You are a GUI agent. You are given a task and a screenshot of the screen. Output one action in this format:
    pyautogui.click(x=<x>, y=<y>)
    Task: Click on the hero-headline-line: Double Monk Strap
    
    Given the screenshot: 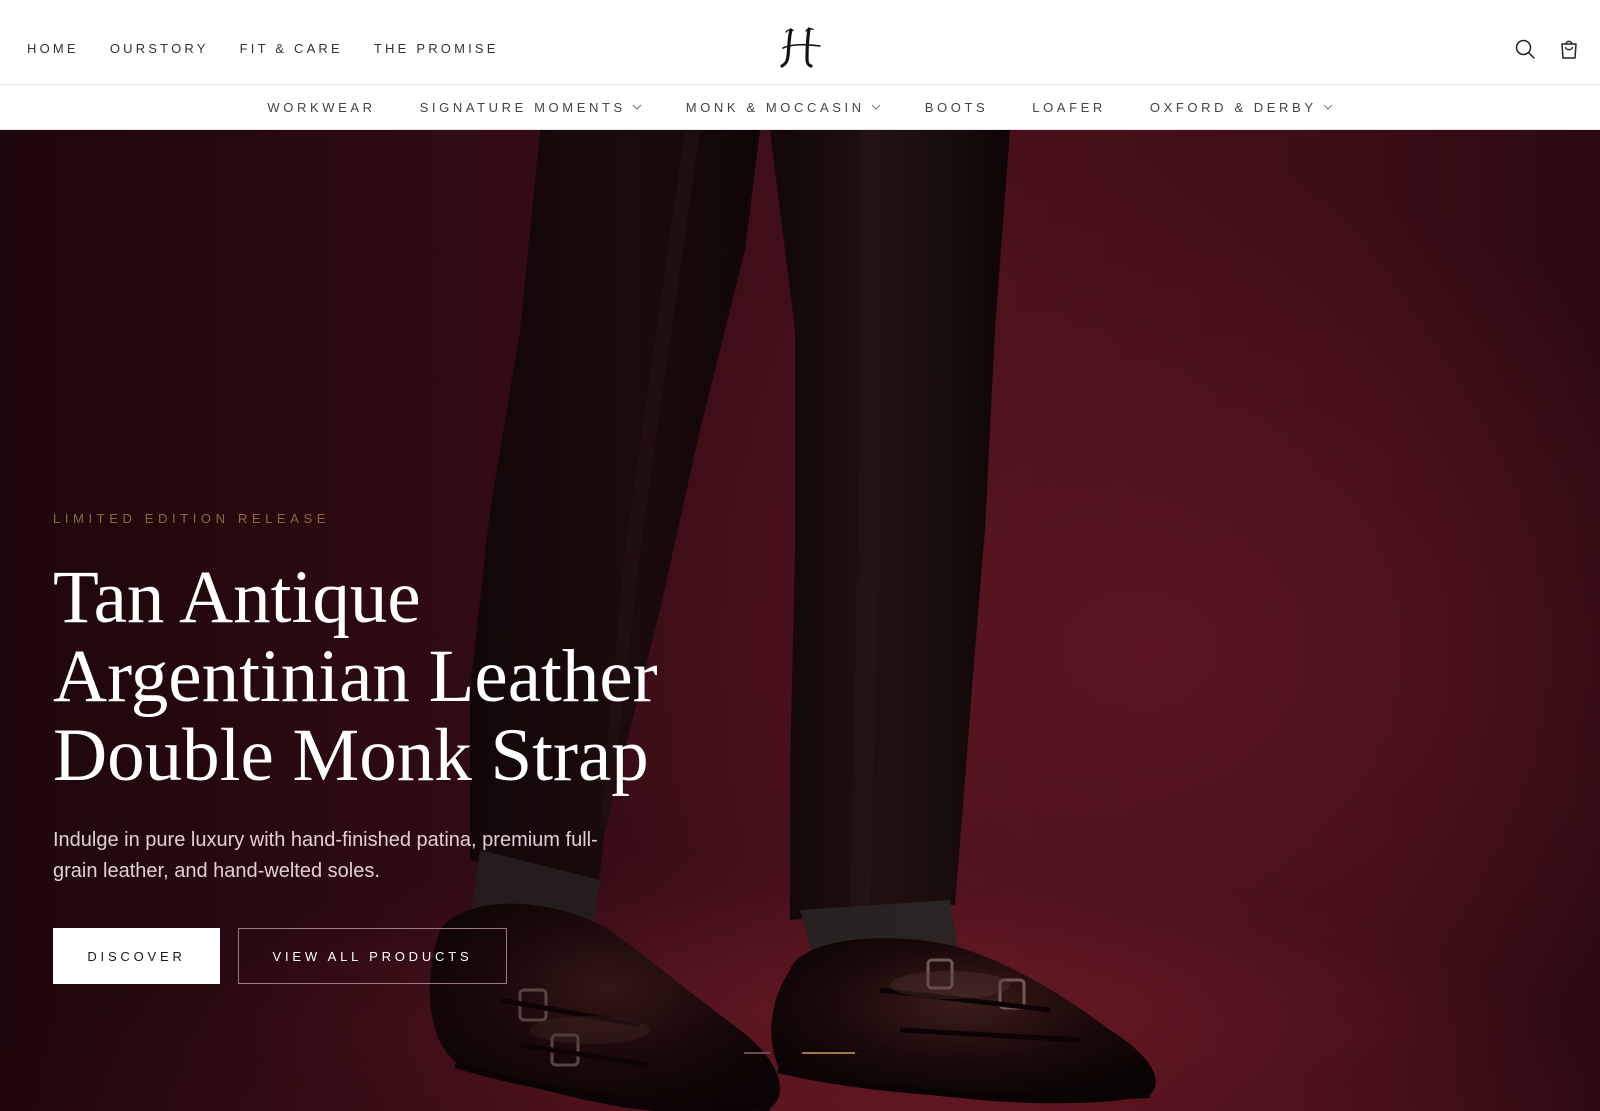 What is the action you would take?
    pyautogui.click(x=351, y=755)
    